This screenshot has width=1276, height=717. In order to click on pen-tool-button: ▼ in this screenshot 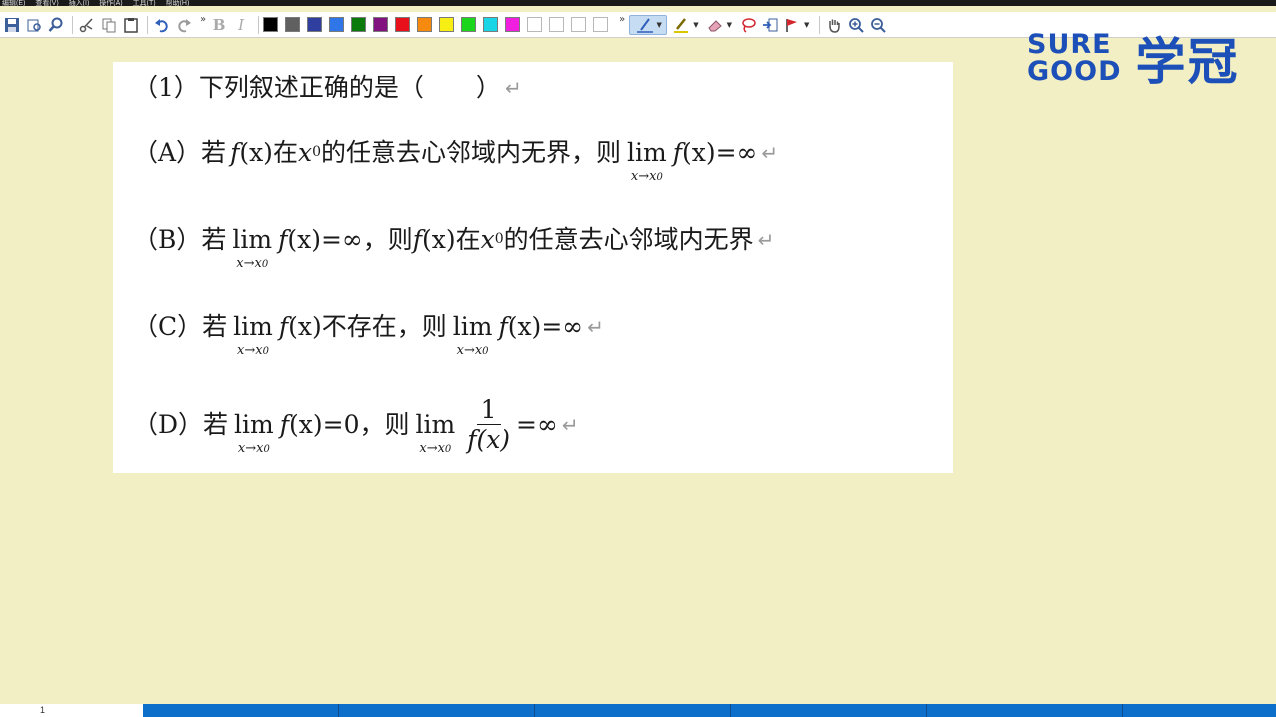, I will do `click(648, 24)`.